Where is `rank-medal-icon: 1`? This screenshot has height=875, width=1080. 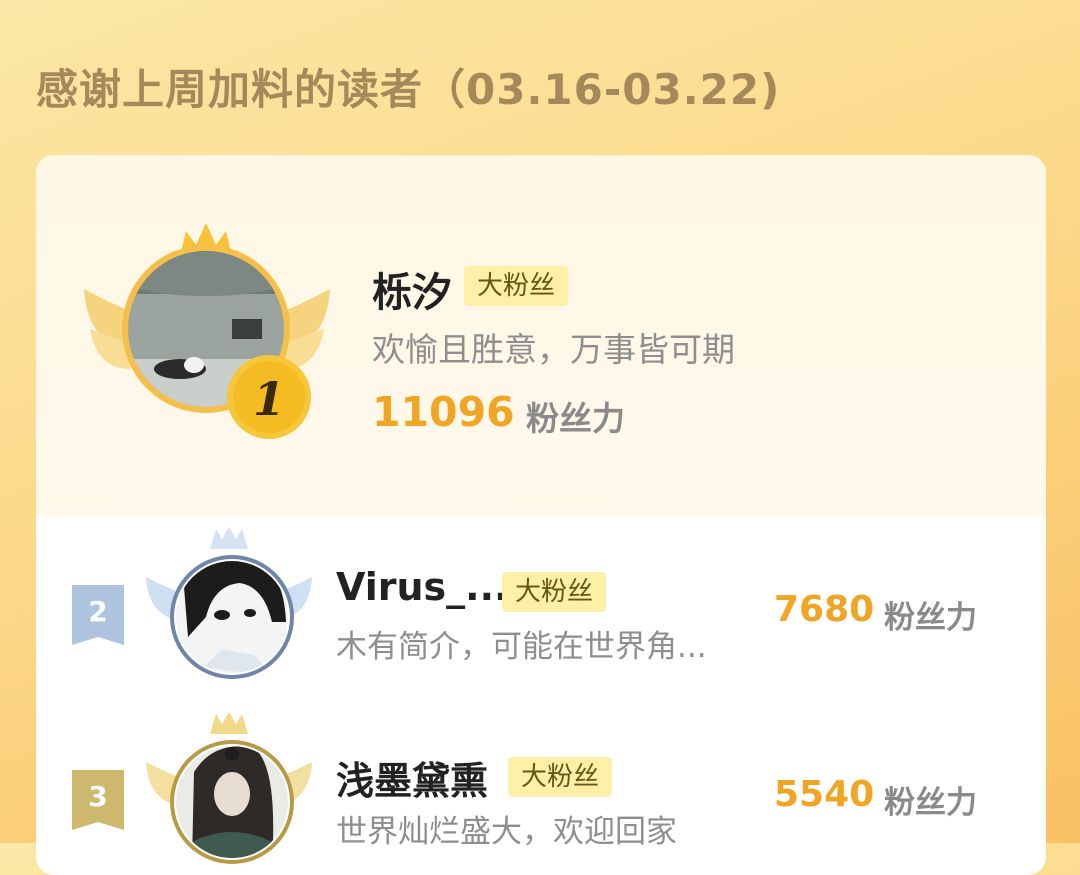
rank-medal-icon: 1 is located at coordinates (269, 397).